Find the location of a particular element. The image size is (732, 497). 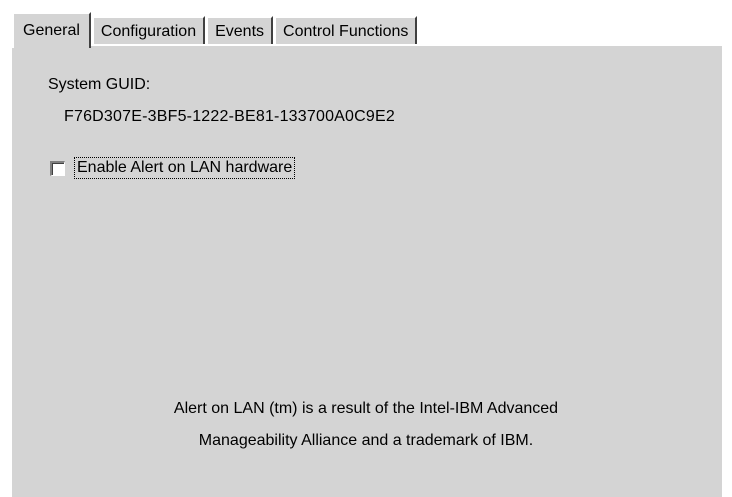

tab-control-functions: Control Functions is located at coordinates (346, 31).